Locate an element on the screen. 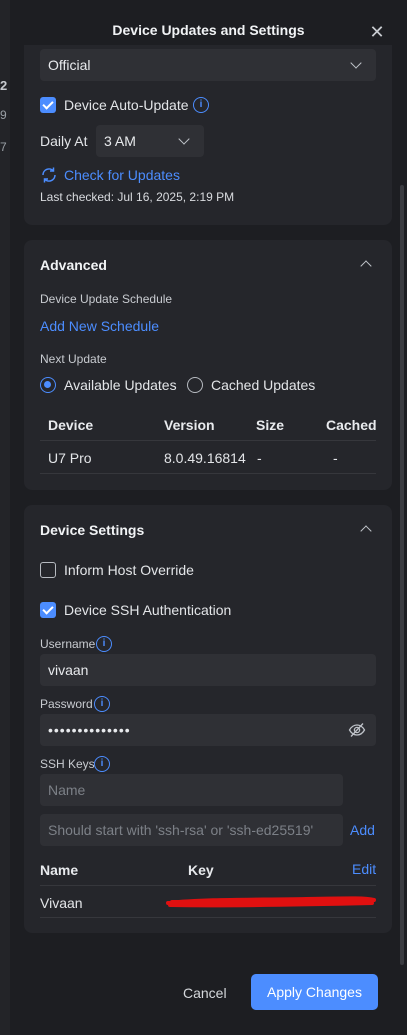 The height and width of the screenshot is (1035, 407). background-fragment: 7 is located at coordinates (3, 147).